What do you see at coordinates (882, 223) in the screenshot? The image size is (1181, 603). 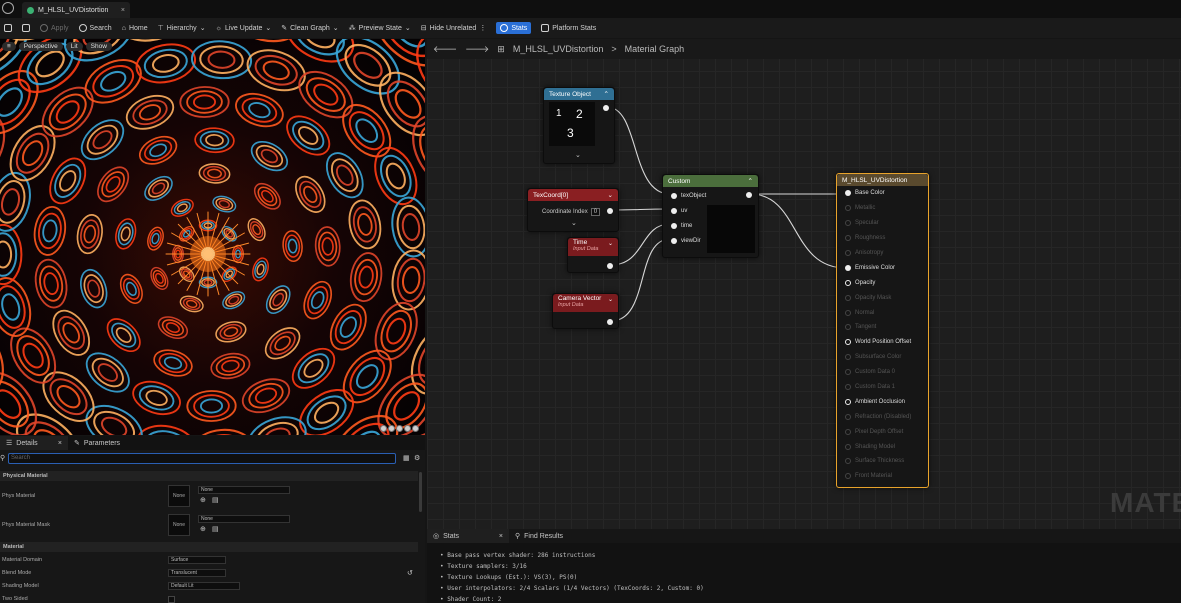 I see `result-pin-row: Specular` at bounding box center [882, 223].